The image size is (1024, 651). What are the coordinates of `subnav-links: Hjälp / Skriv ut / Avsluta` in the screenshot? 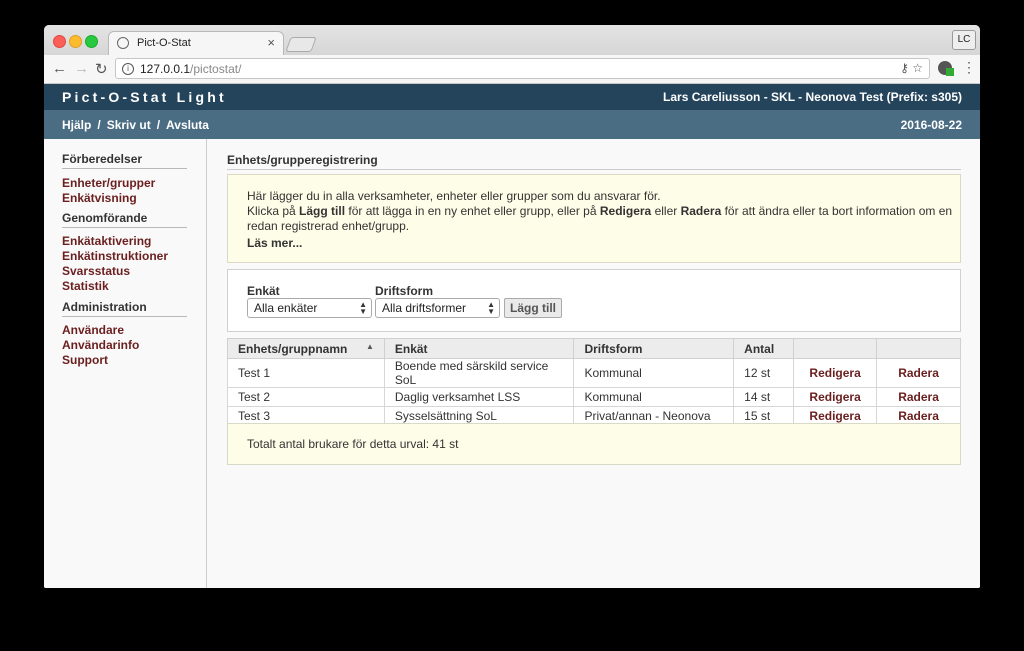 It's located at (135, 125).